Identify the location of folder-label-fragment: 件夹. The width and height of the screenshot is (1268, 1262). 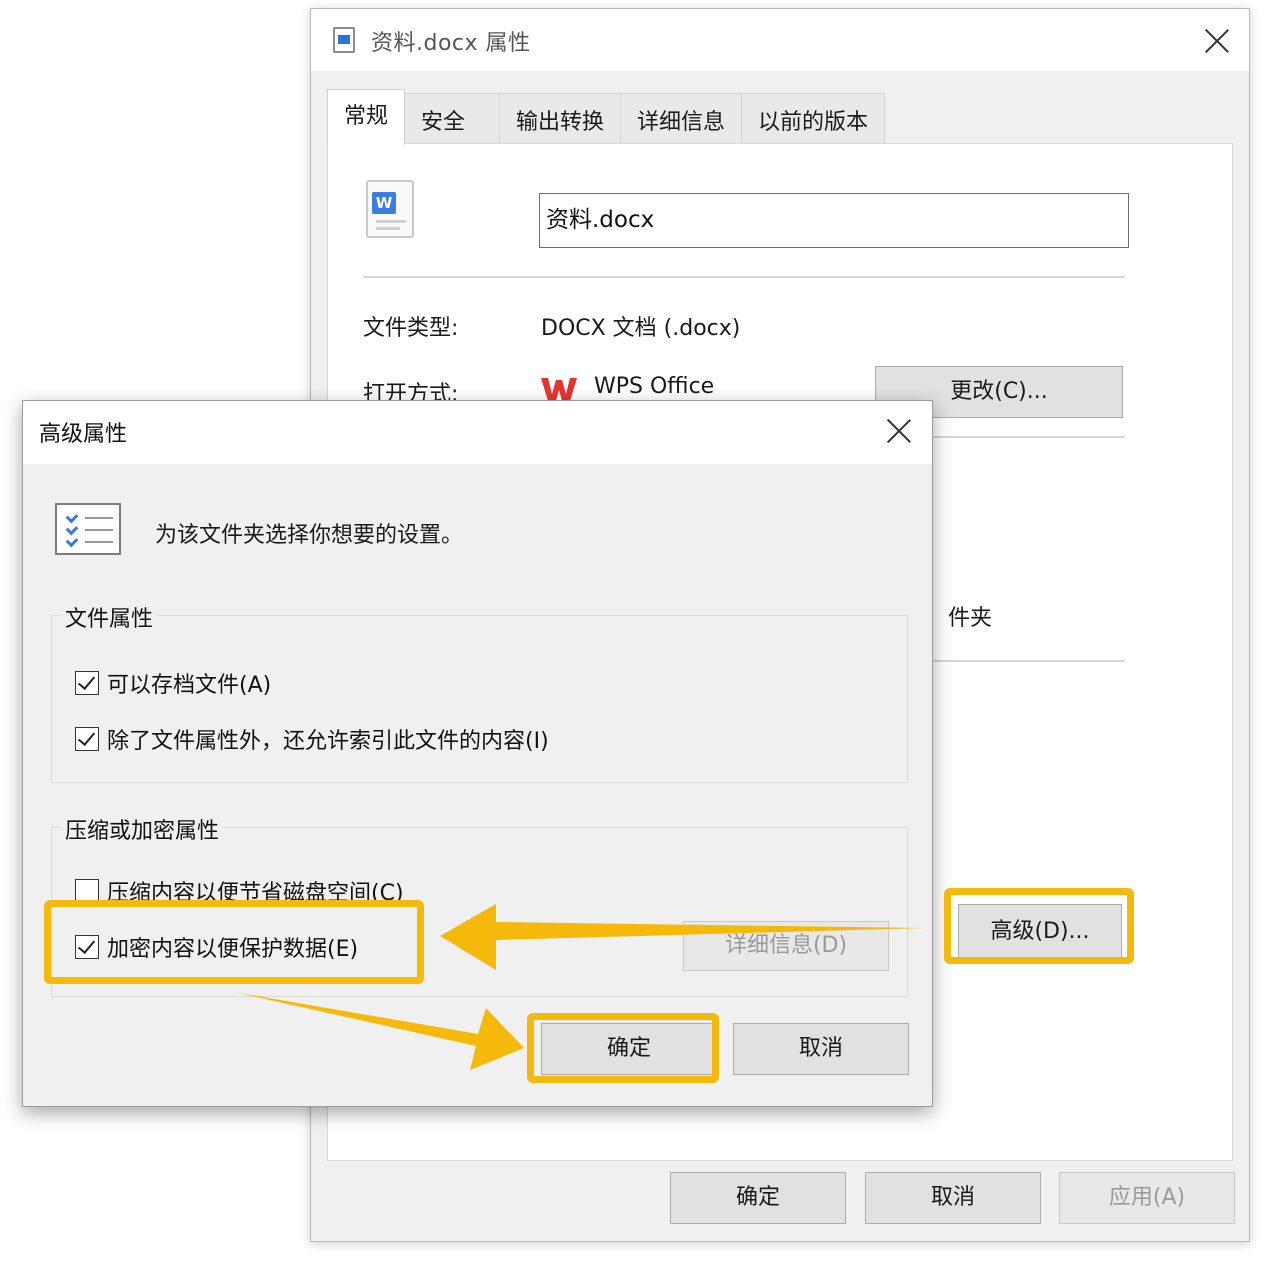
(970, 618).